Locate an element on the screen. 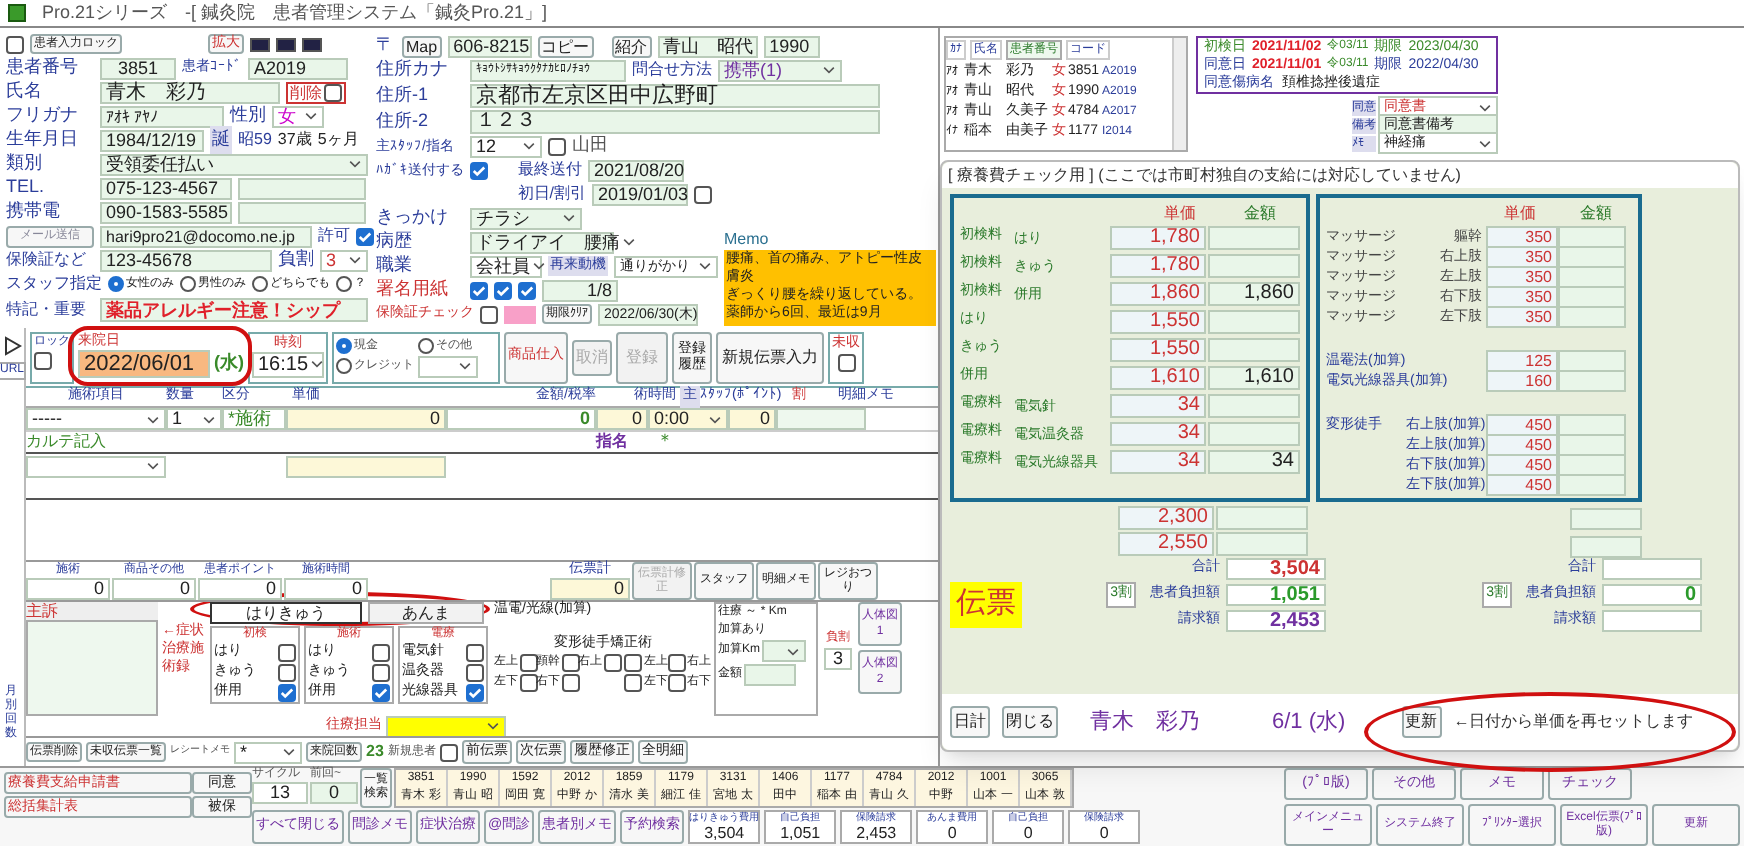 The image size is (1744, 846). text-field: 2019/01/03 is located at coordinates (640, 194).